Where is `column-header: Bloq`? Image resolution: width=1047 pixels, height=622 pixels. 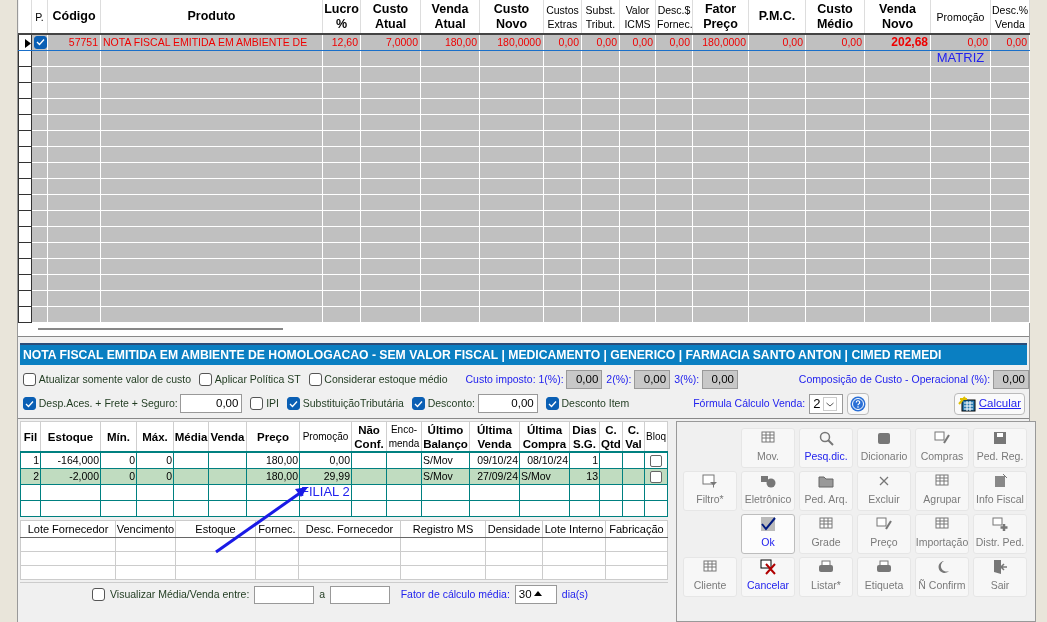
column-header: Bloq is located at coordinates (656, 437).